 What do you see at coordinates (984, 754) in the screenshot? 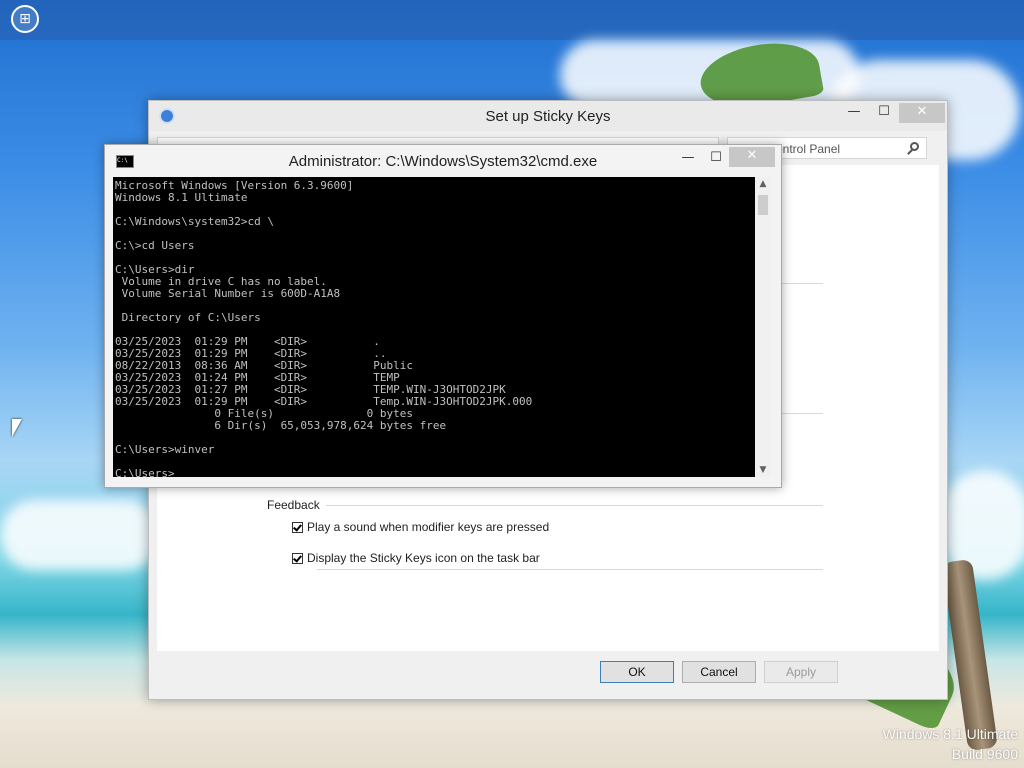
I see `os-build-watermark: Build 9600` at bounding box center [984, 754].